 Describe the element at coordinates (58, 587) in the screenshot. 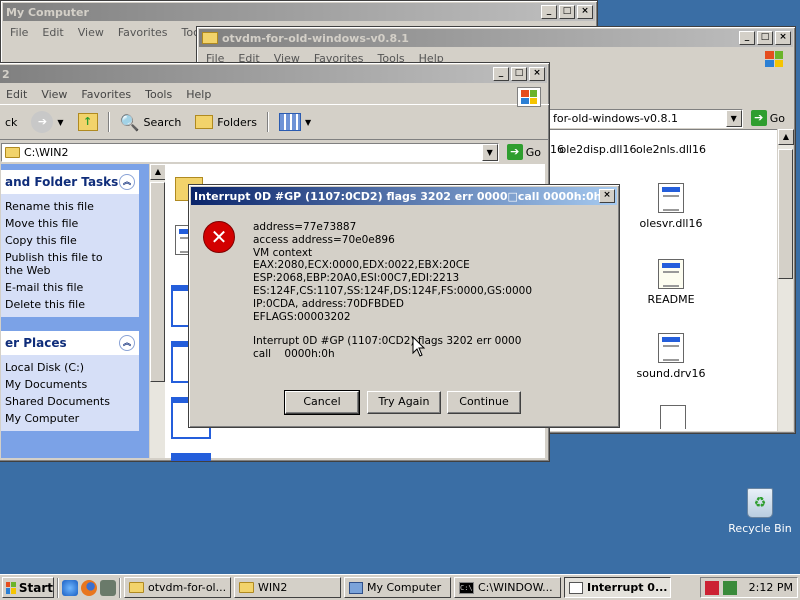

I see `taskbar-separator` at that location.